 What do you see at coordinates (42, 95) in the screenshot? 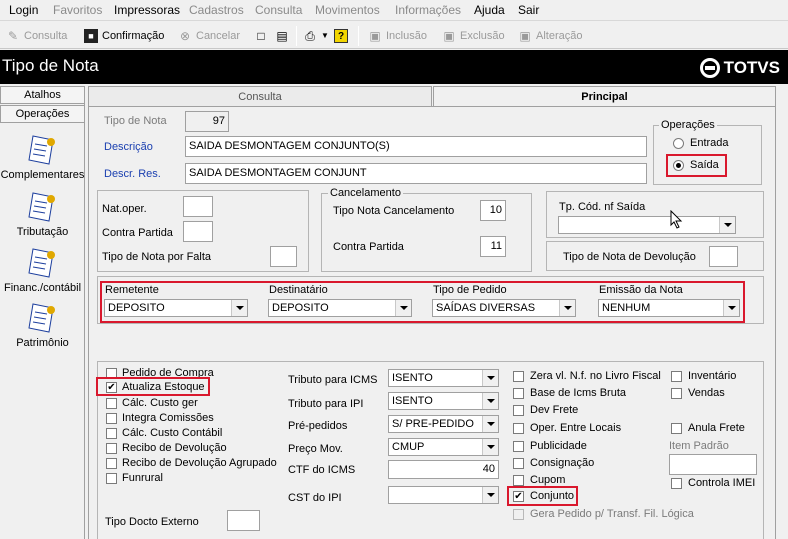
I see `atalhos-button: Atalhos` at bounding box center [42, 95].